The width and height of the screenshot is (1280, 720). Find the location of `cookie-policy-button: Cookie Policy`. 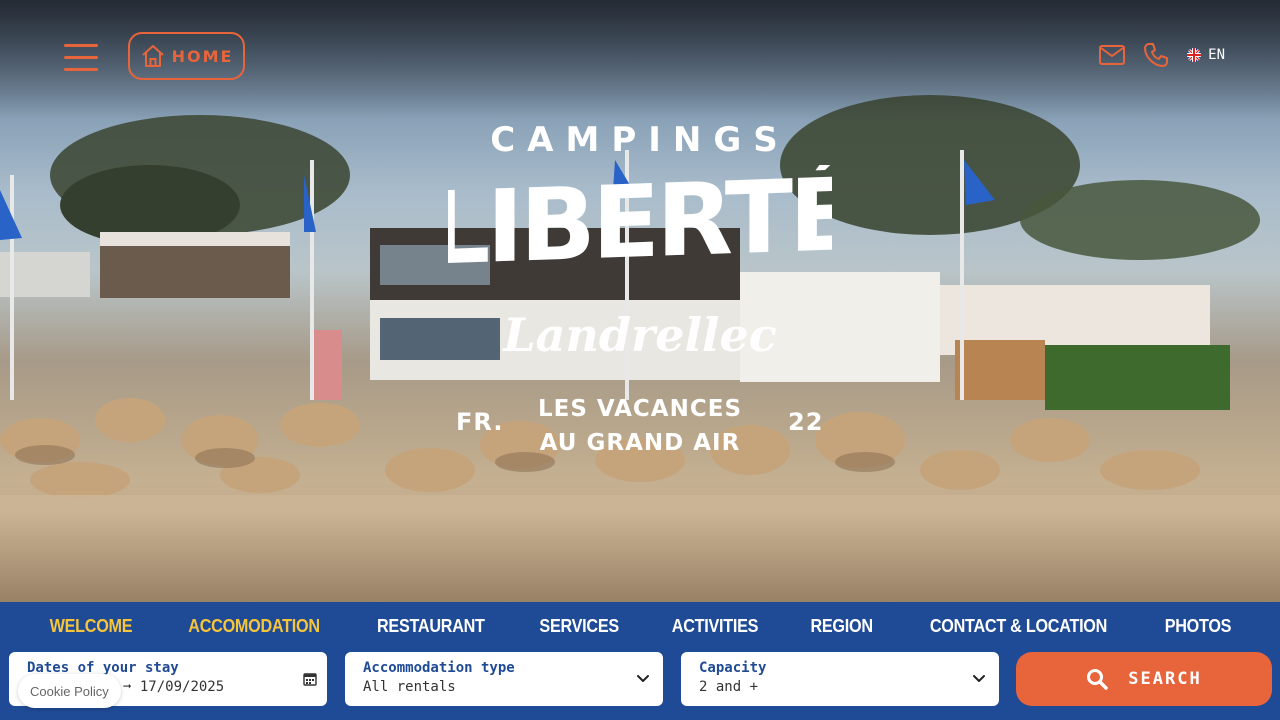

cookie-policy-button: Cookie Policy is located at coordinates (69, 691).